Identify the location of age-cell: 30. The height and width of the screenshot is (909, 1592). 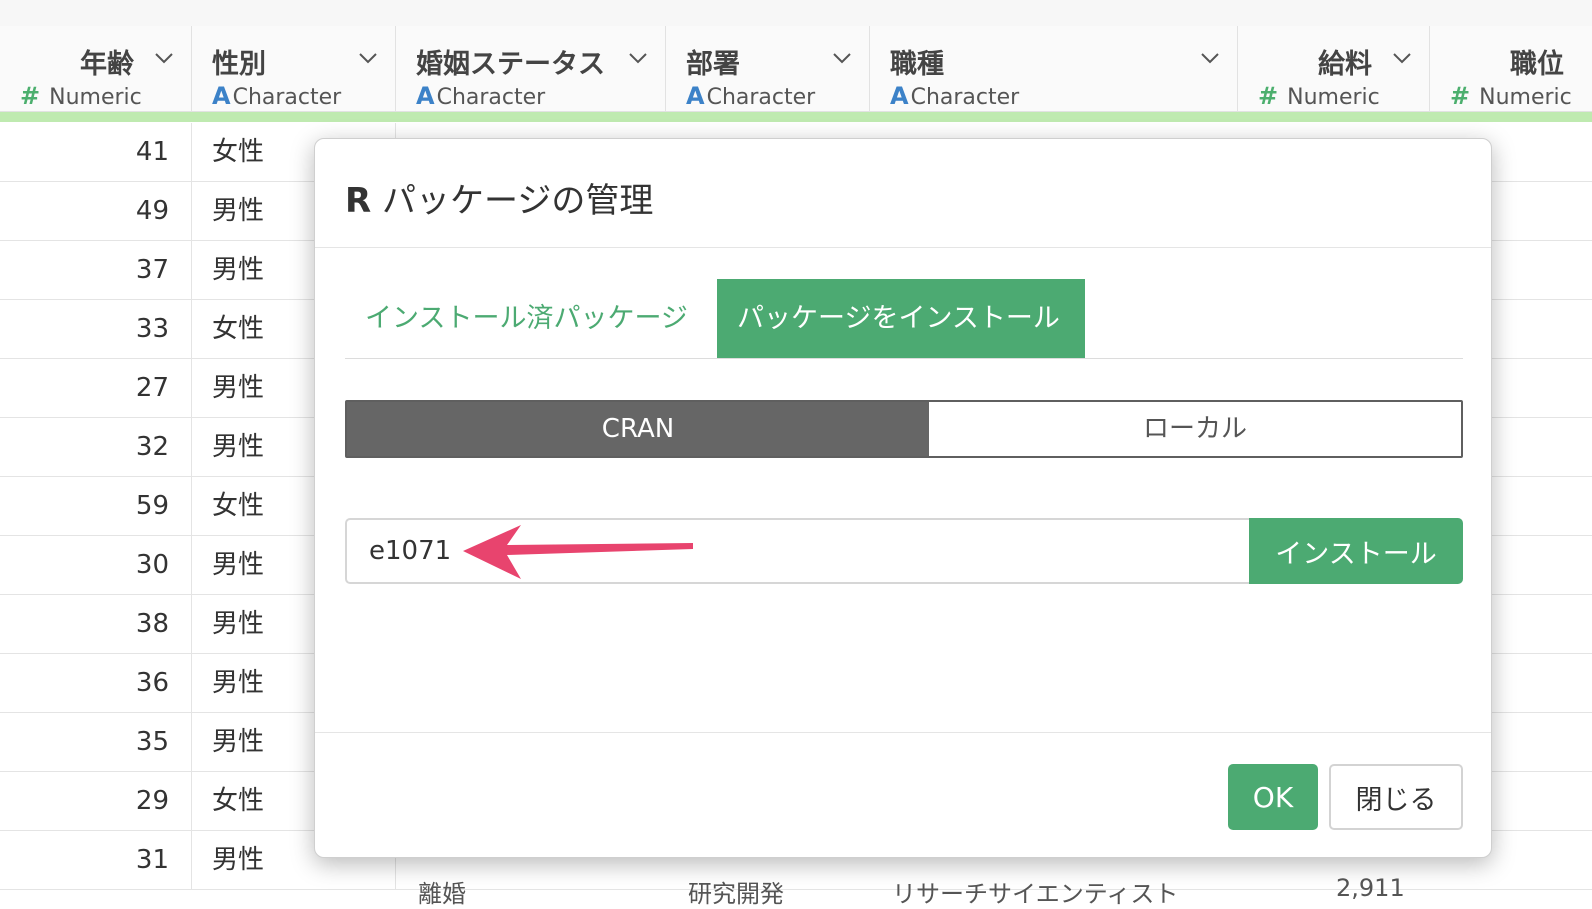
(96, 565).